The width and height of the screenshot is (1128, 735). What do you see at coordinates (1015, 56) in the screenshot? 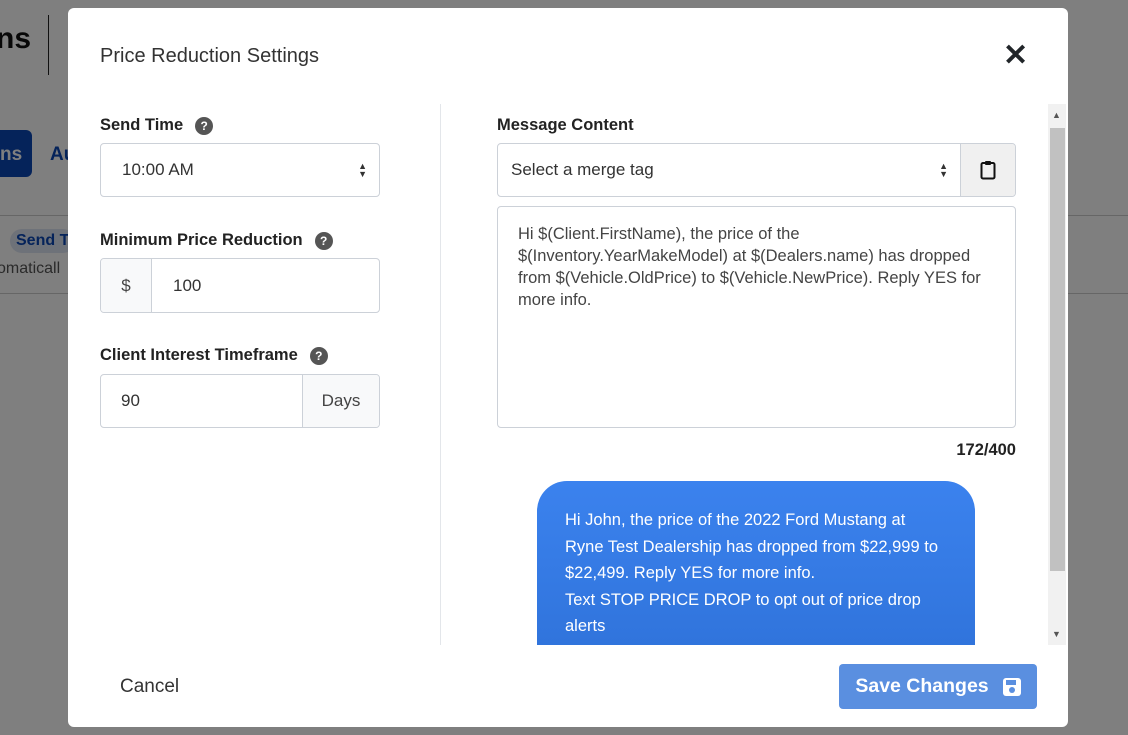
I see `close-icon: ✕` at bounding box center [1015, 56].